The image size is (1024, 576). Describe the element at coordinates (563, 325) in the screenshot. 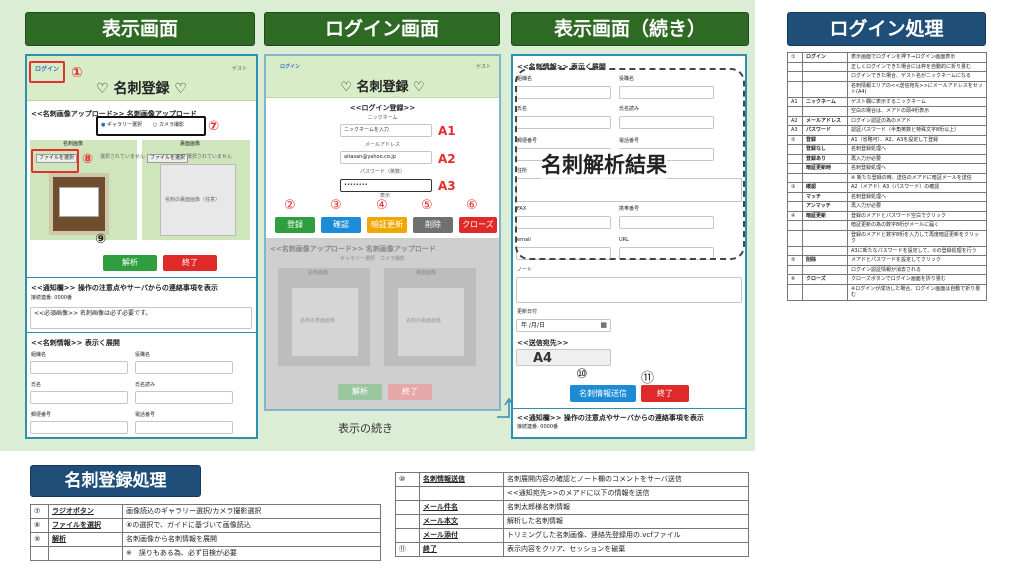

I see `date-input: 年 /月/日 ▦` at that location.